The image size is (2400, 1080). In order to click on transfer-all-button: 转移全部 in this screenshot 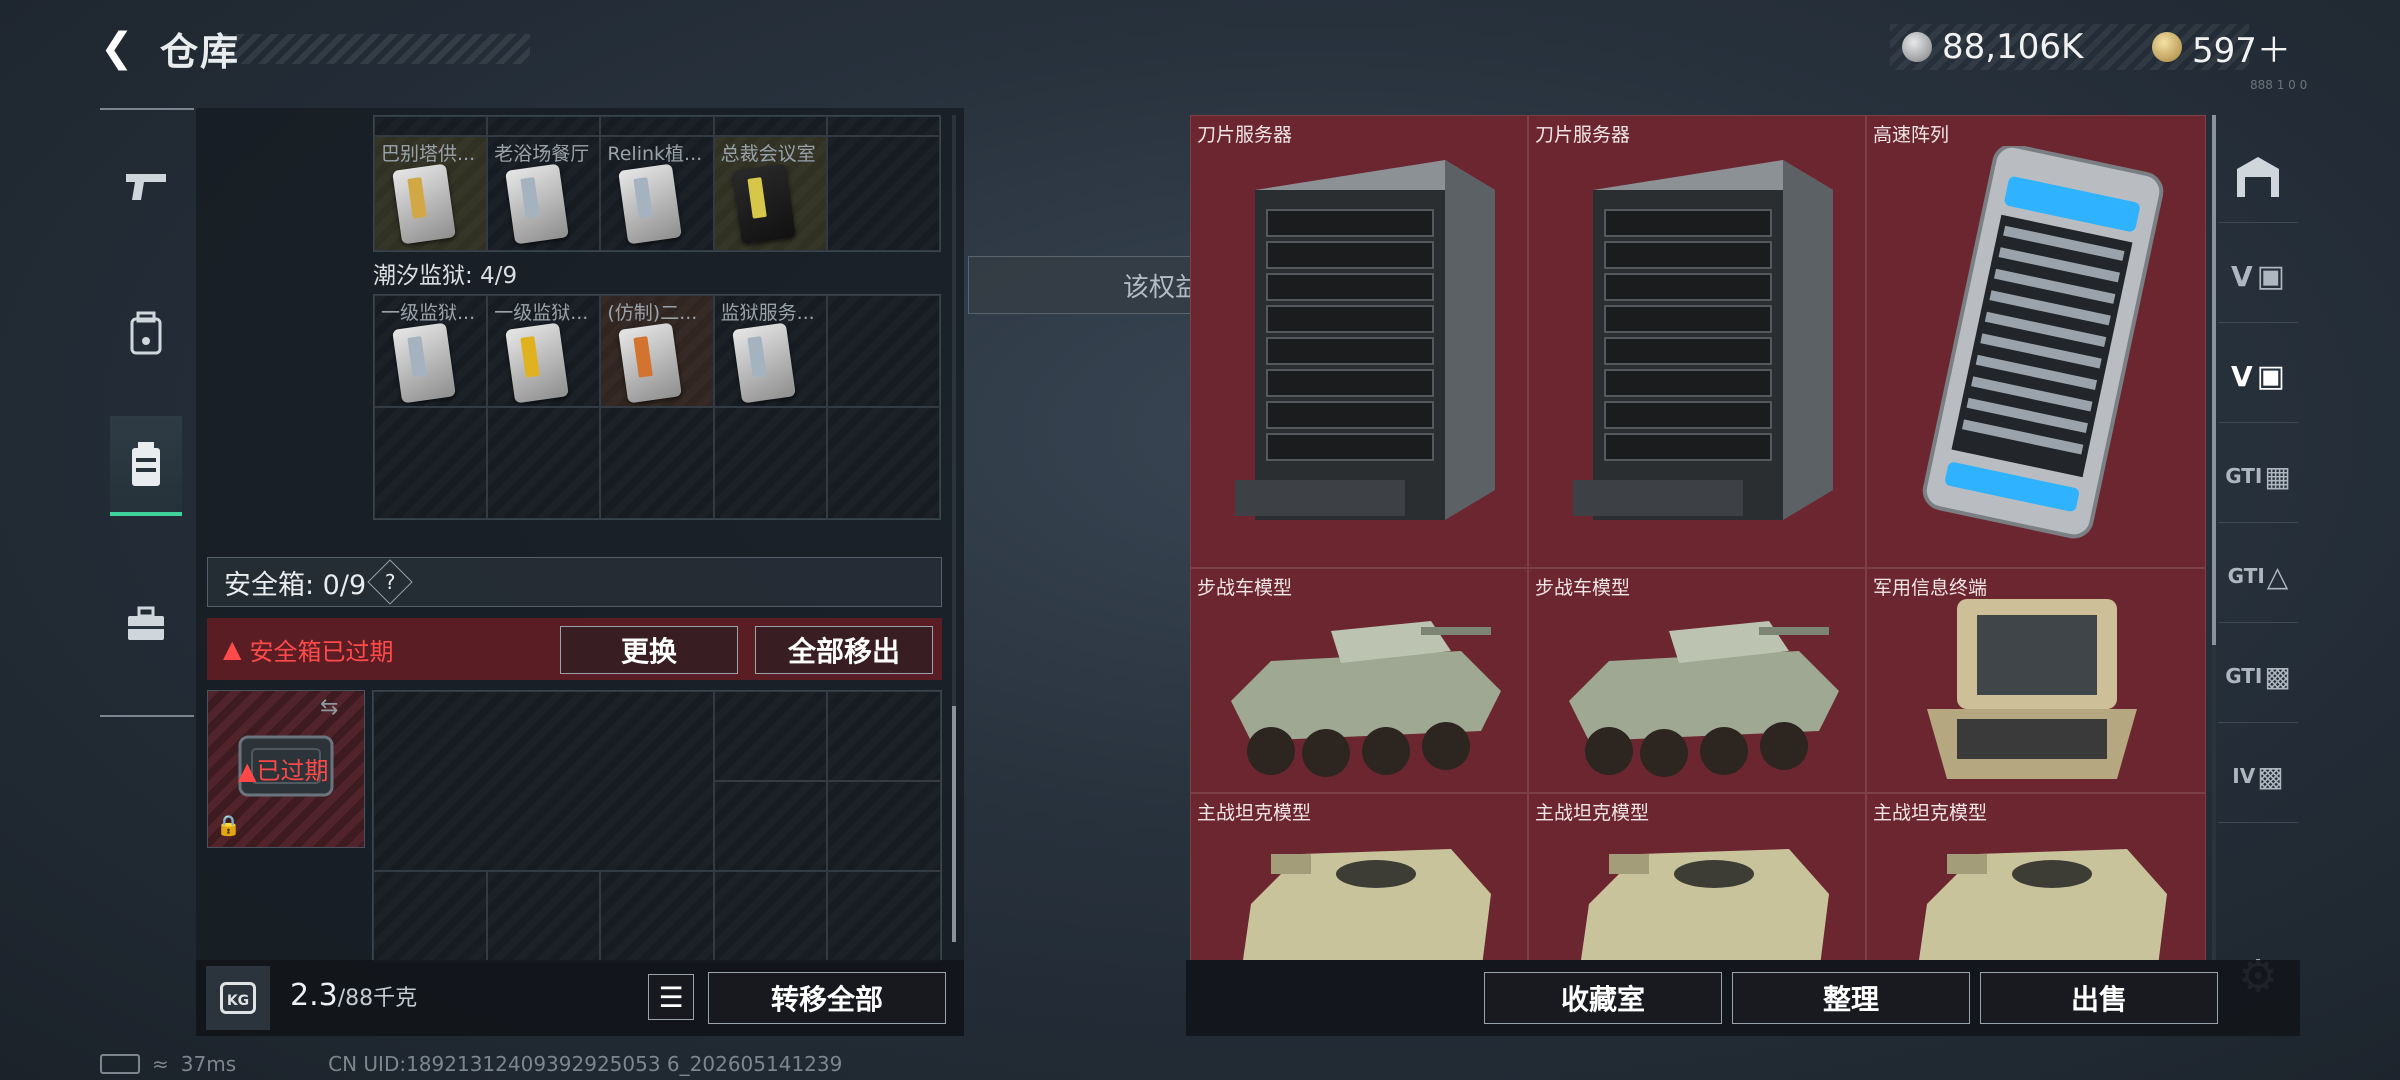, I will do `click(827, 998)`.